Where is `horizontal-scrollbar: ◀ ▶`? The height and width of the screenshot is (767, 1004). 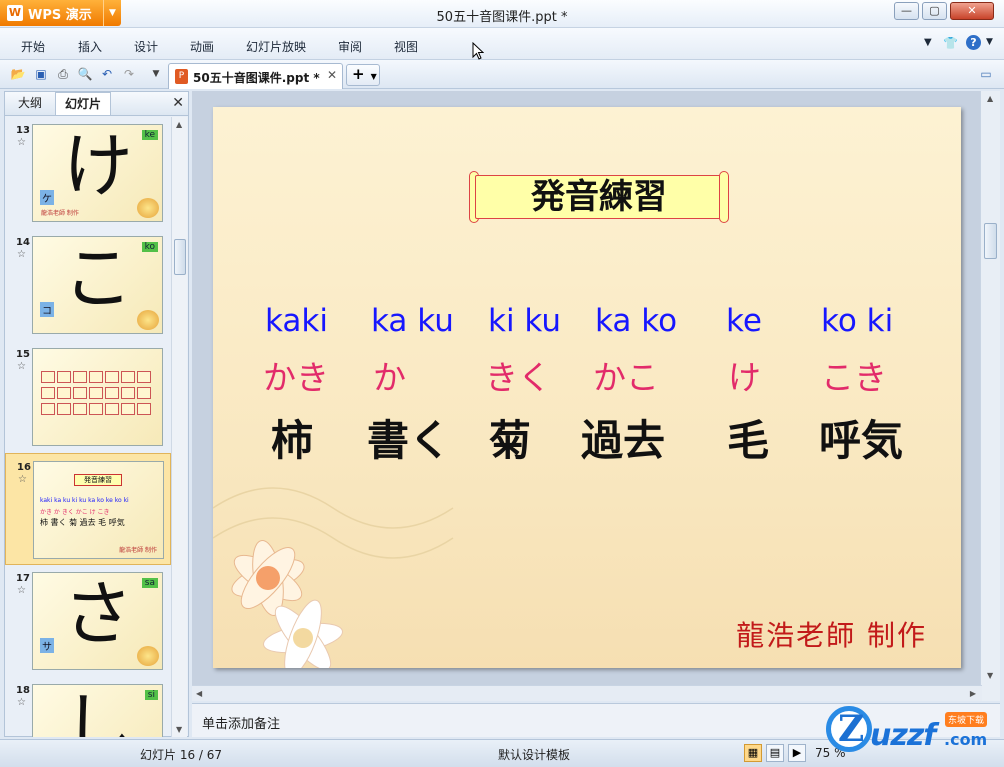
horizontal-scrollbar: ◀ ▶ is located at coordinates (587, 693).